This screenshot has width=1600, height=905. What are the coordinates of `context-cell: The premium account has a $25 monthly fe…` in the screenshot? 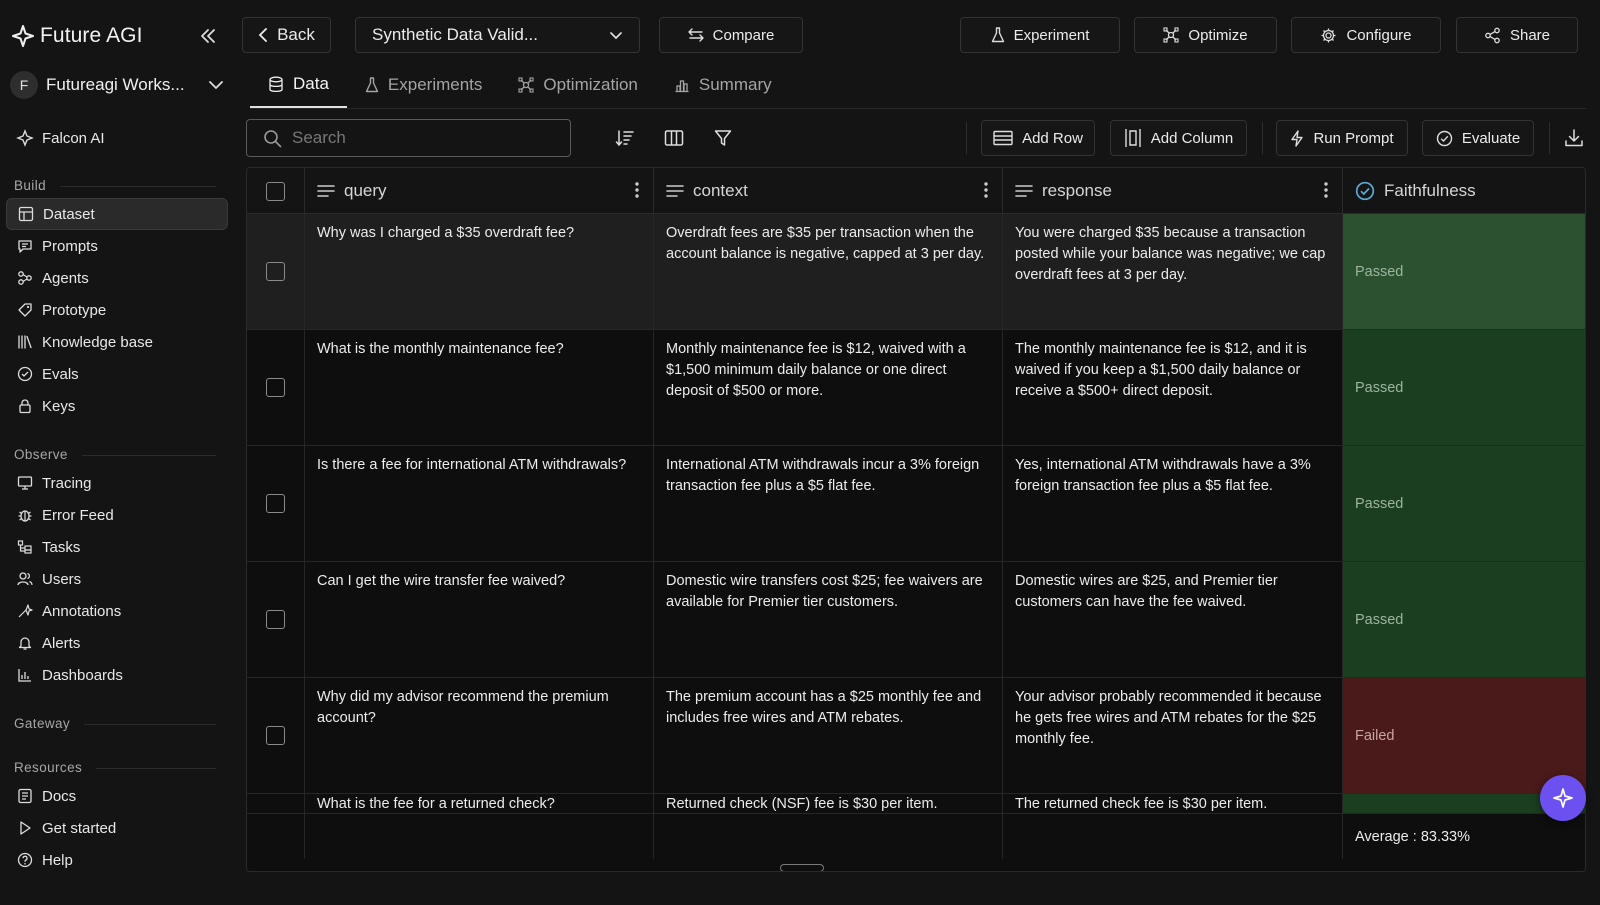 It's located at (828, 735).